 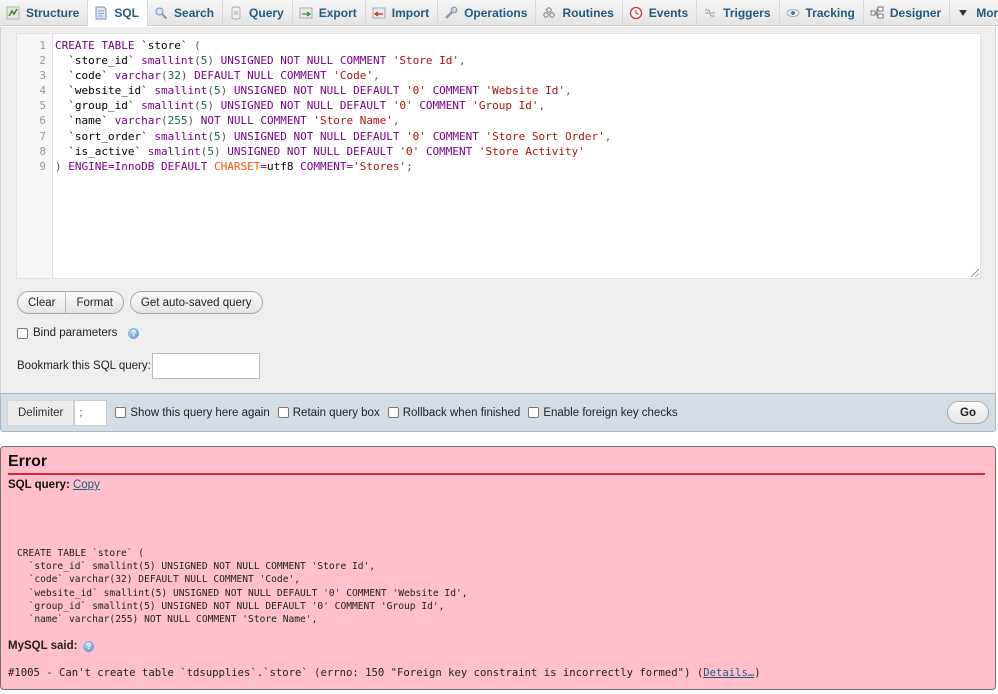 I want to click on line-number: 7, so click(x=42, y=136).